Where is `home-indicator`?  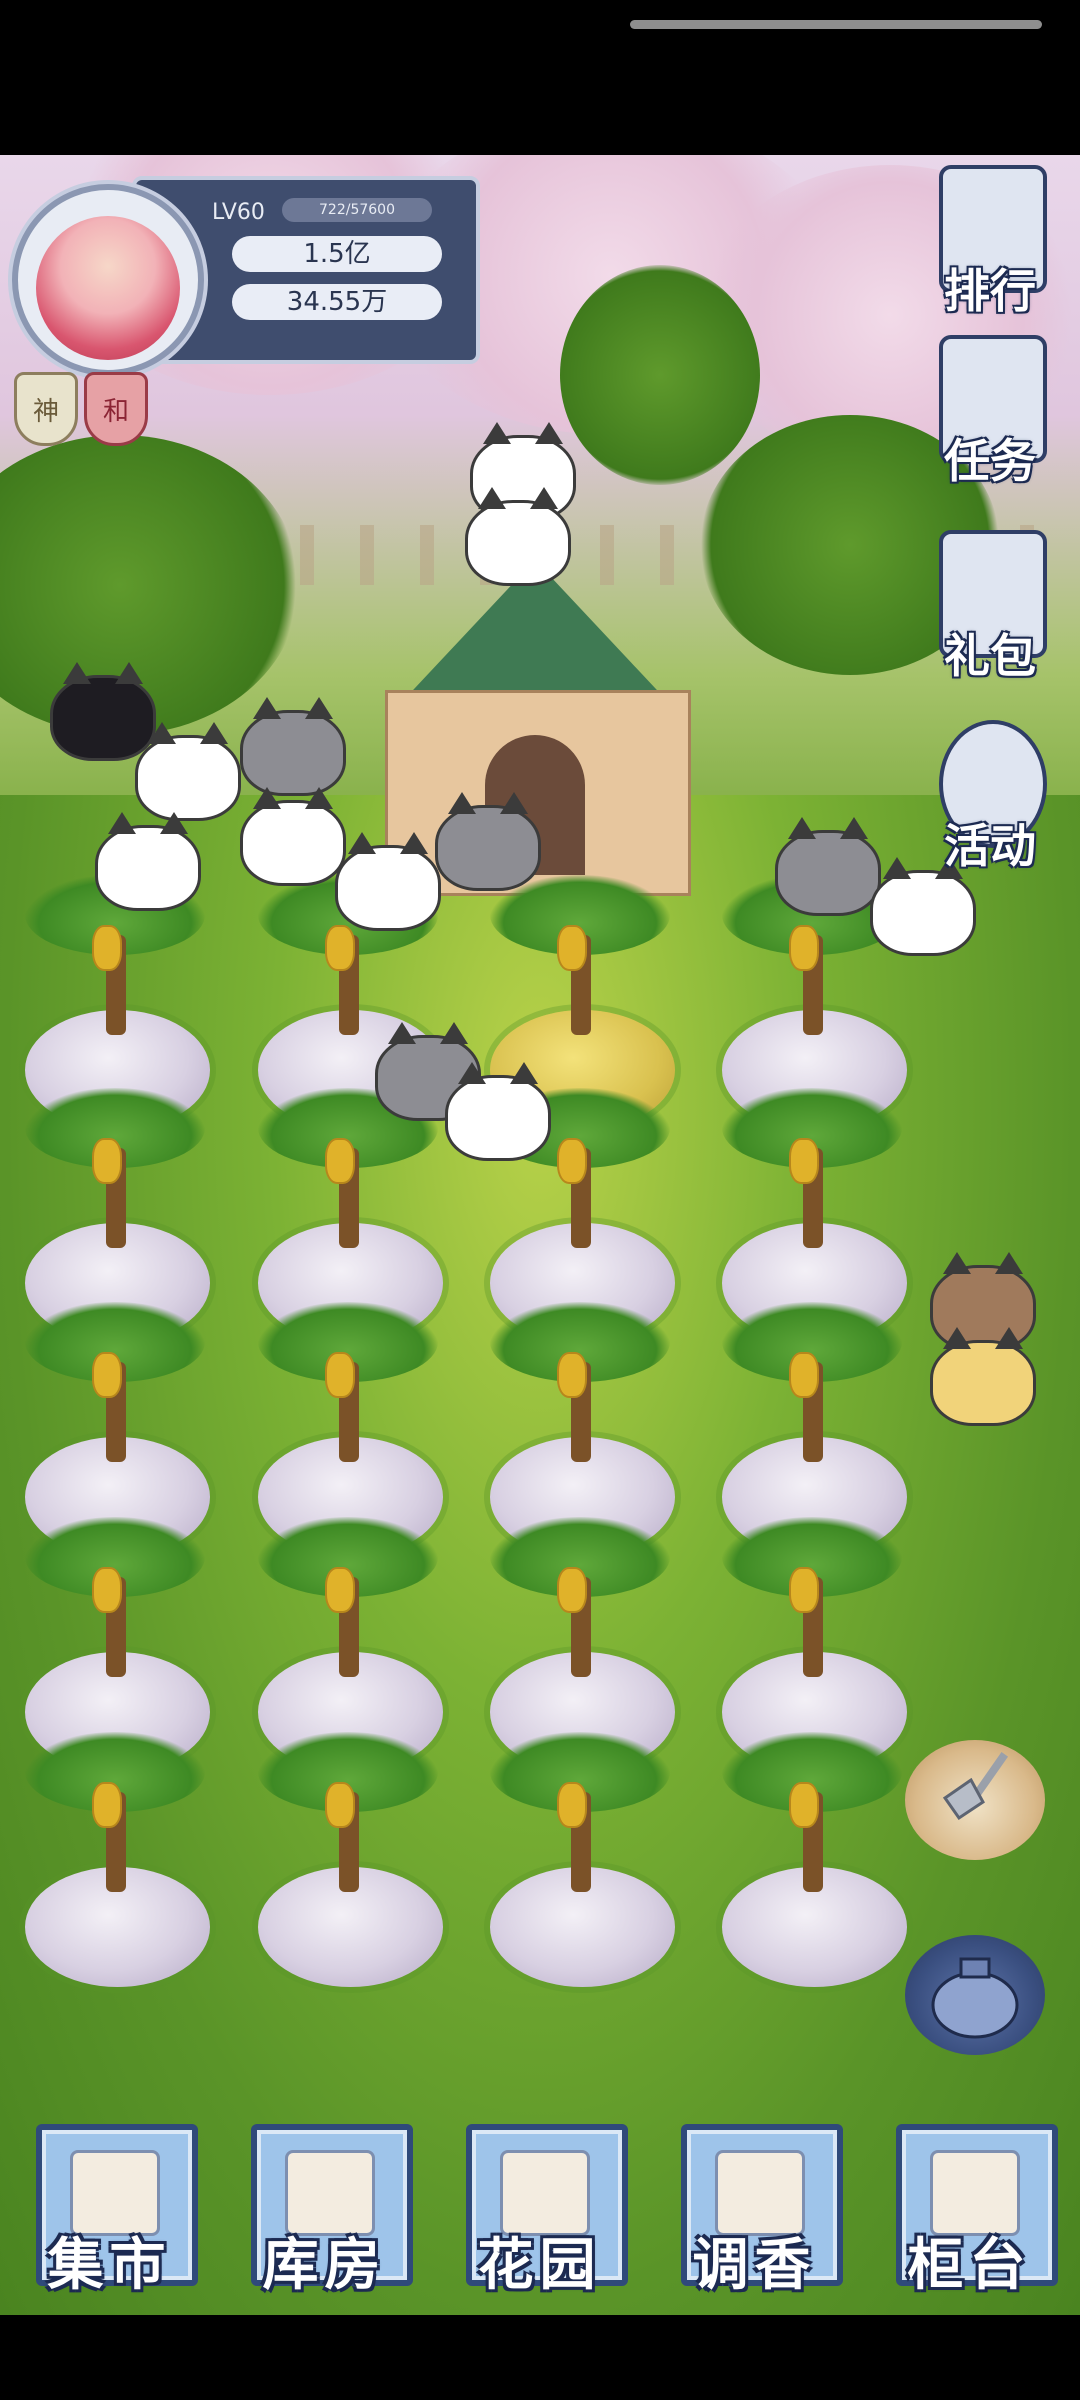 home-indicator is located at coordinates (836, 24).